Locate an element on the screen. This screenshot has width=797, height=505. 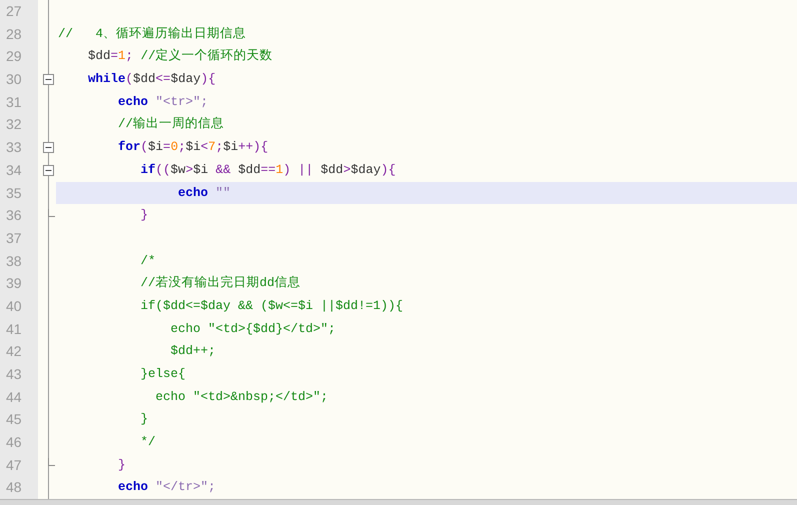
line-number: 45 is located at coordinates (19, 420).